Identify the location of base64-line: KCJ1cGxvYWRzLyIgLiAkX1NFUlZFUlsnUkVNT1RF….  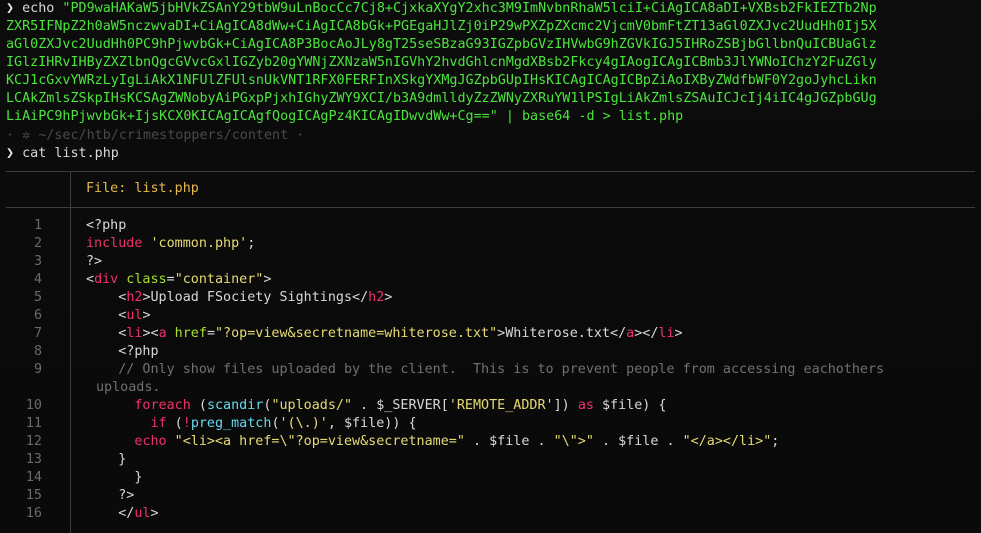
(441, 80).